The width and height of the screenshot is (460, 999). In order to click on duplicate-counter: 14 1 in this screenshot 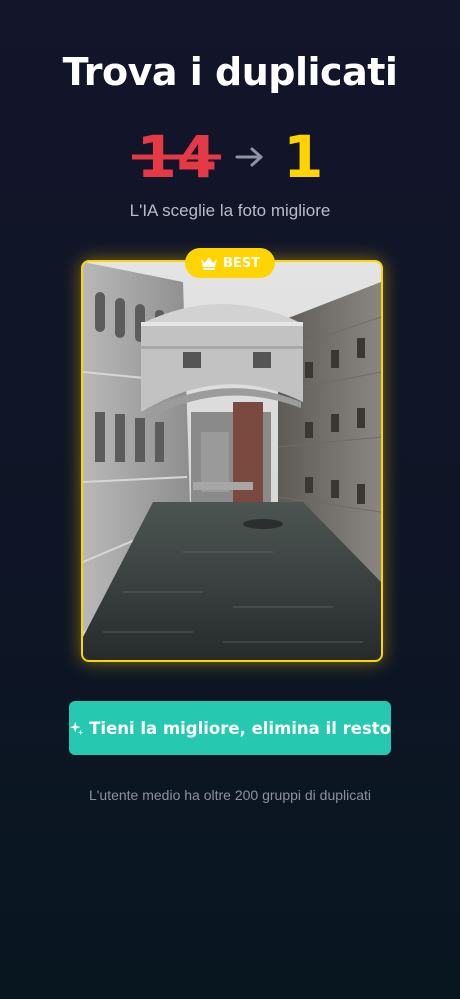, I will do `click(230, 157)`.